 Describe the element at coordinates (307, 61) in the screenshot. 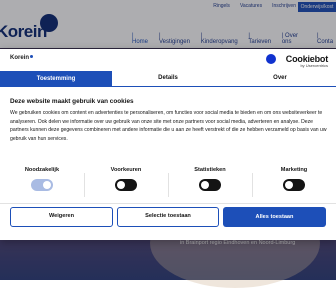

I see `cookiebot-logo: Cookiebot by Usercentrics` at that location.